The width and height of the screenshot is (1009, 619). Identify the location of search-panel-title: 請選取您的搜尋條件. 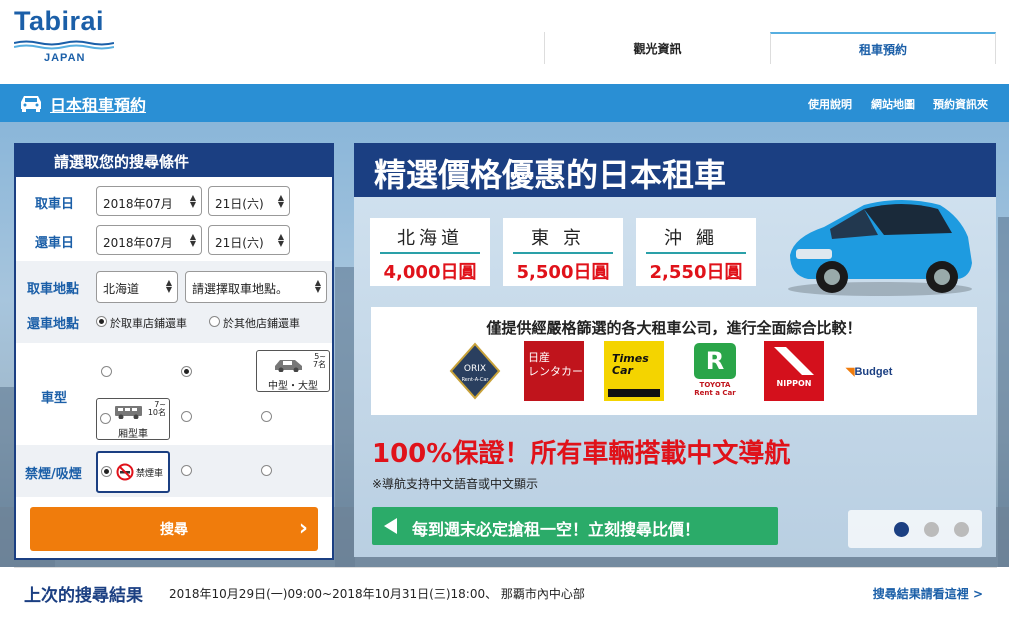
(174, 161).